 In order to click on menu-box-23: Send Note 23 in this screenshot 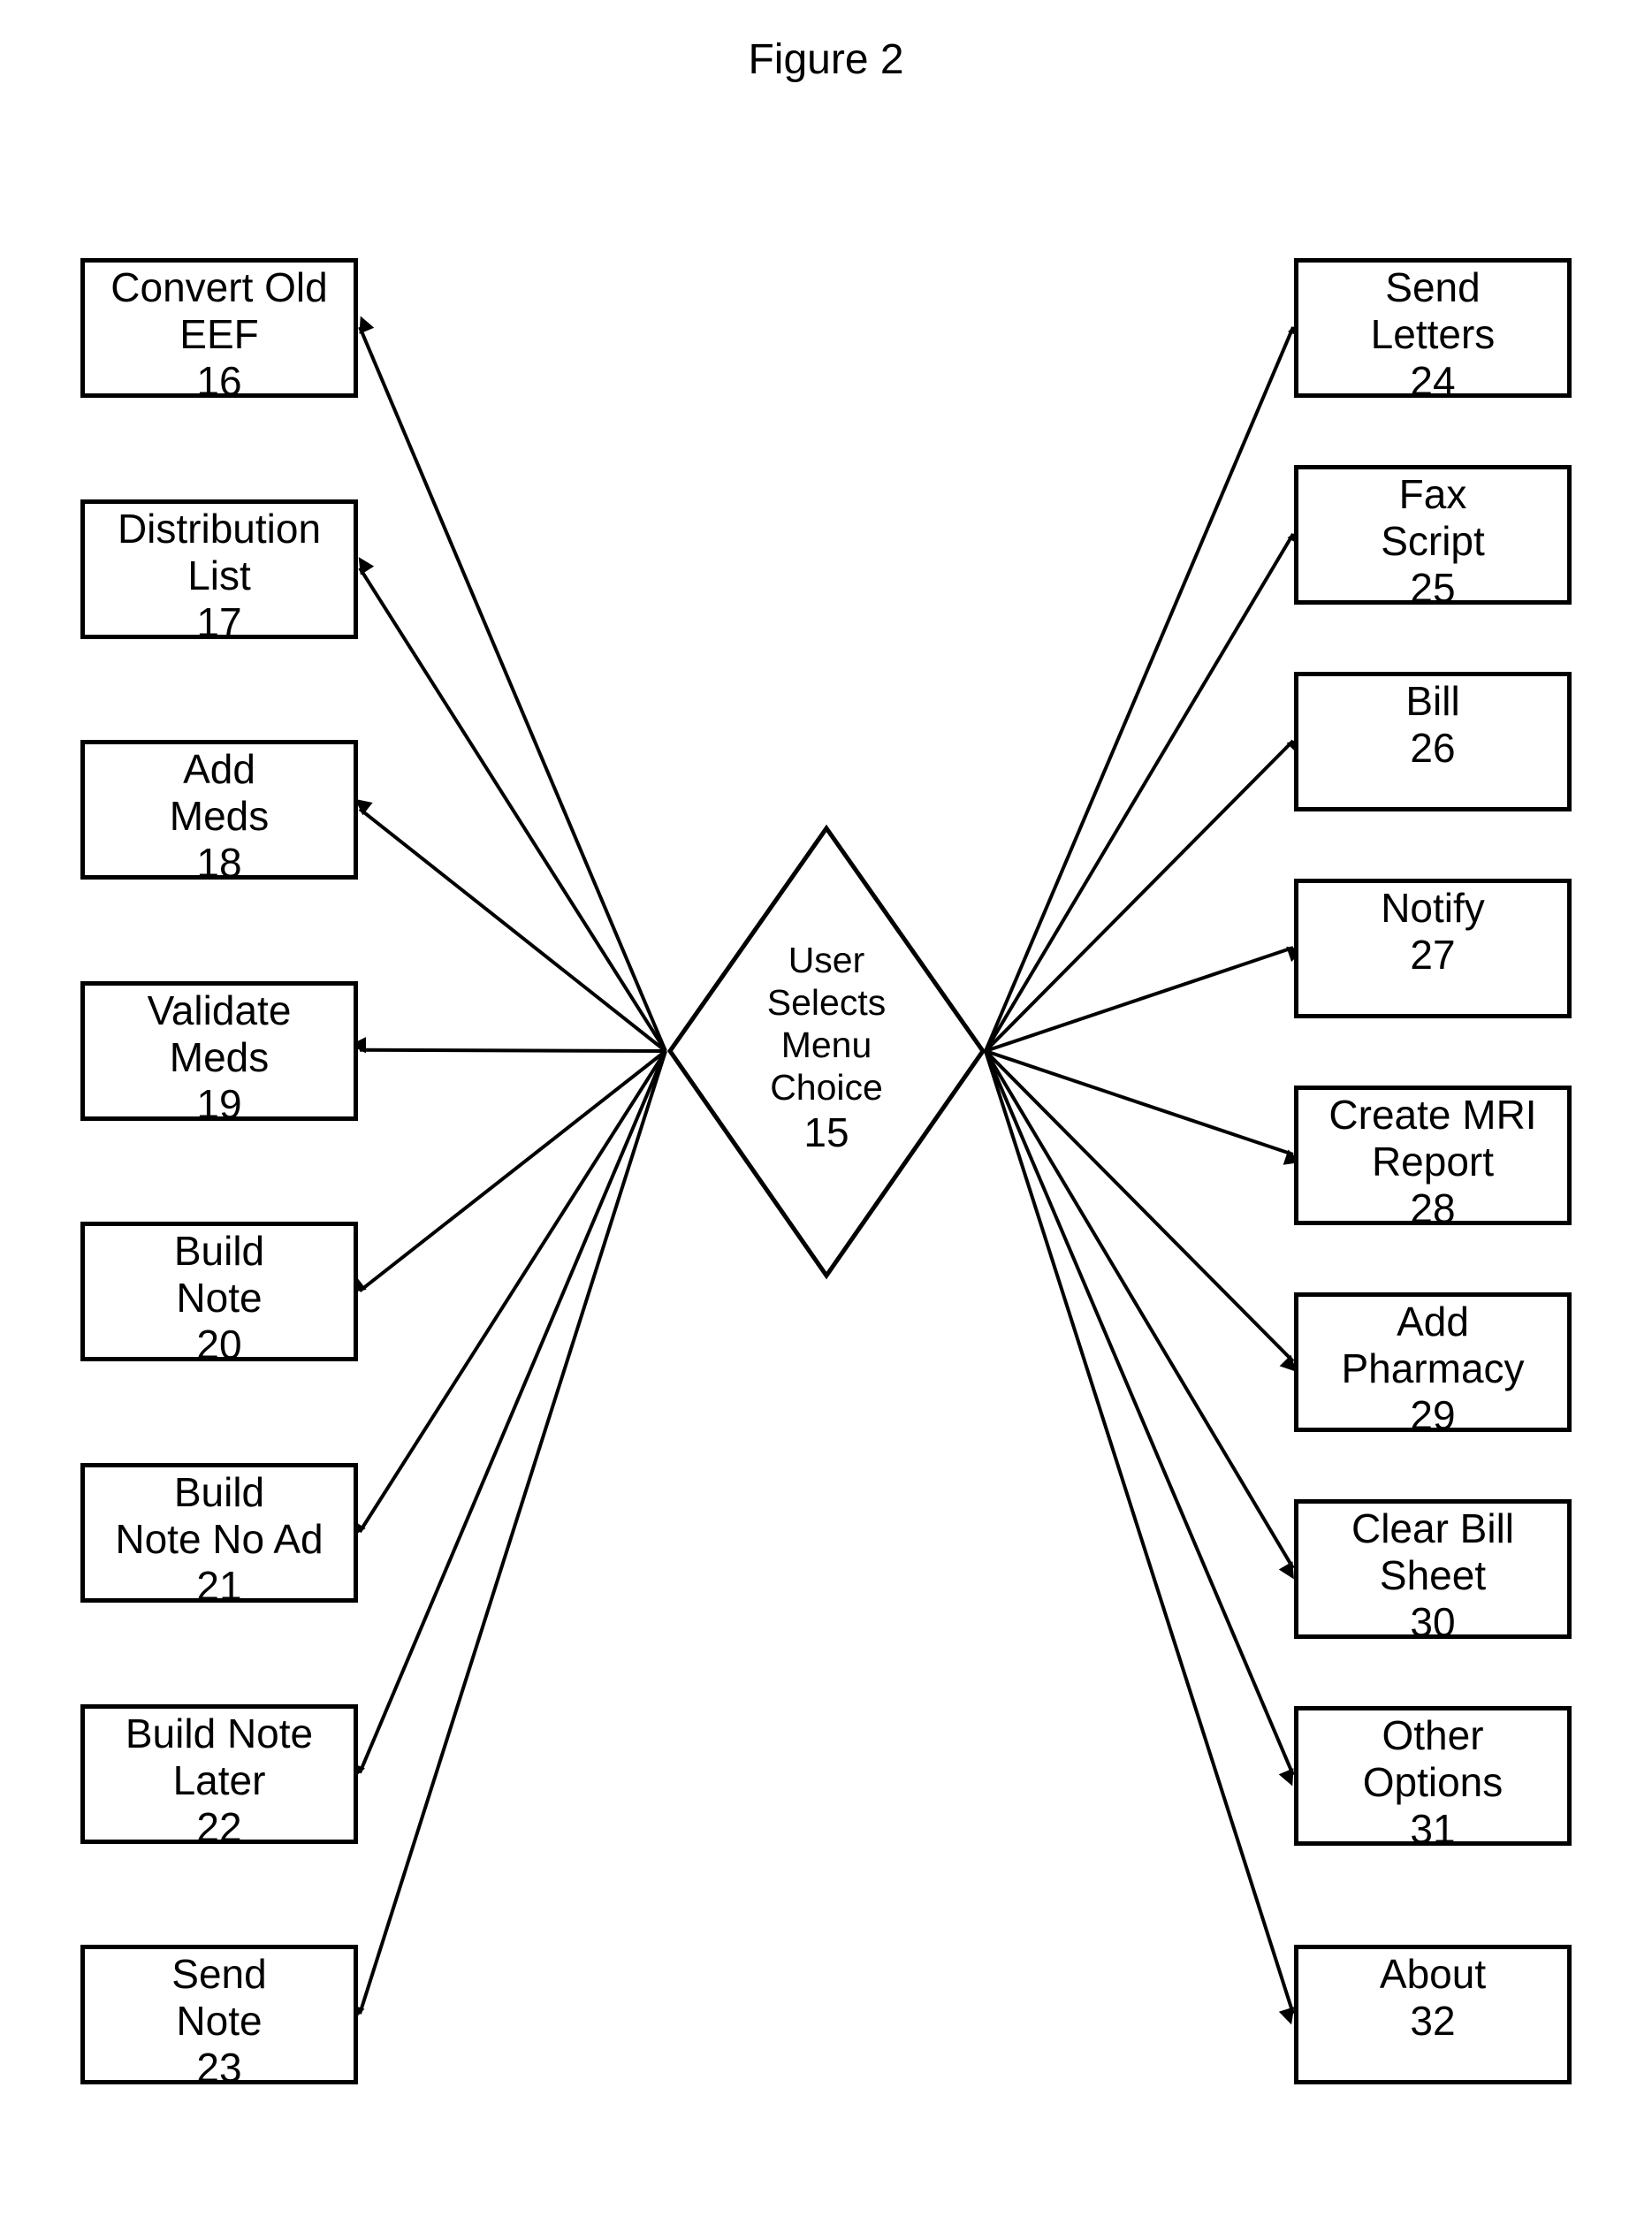, I will do `click(219, 2018)`.